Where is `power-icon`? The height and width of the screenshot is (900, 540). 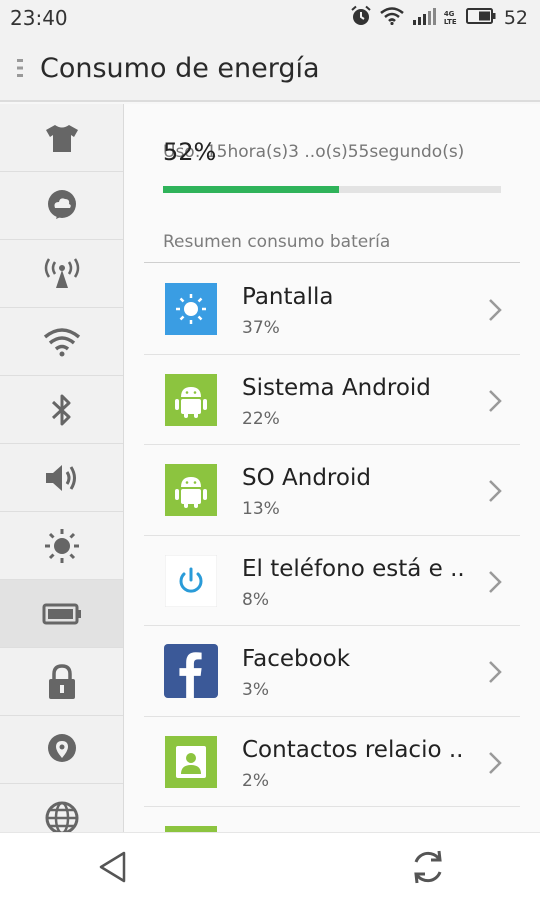 power-icon is located at coordinates (191, 581).